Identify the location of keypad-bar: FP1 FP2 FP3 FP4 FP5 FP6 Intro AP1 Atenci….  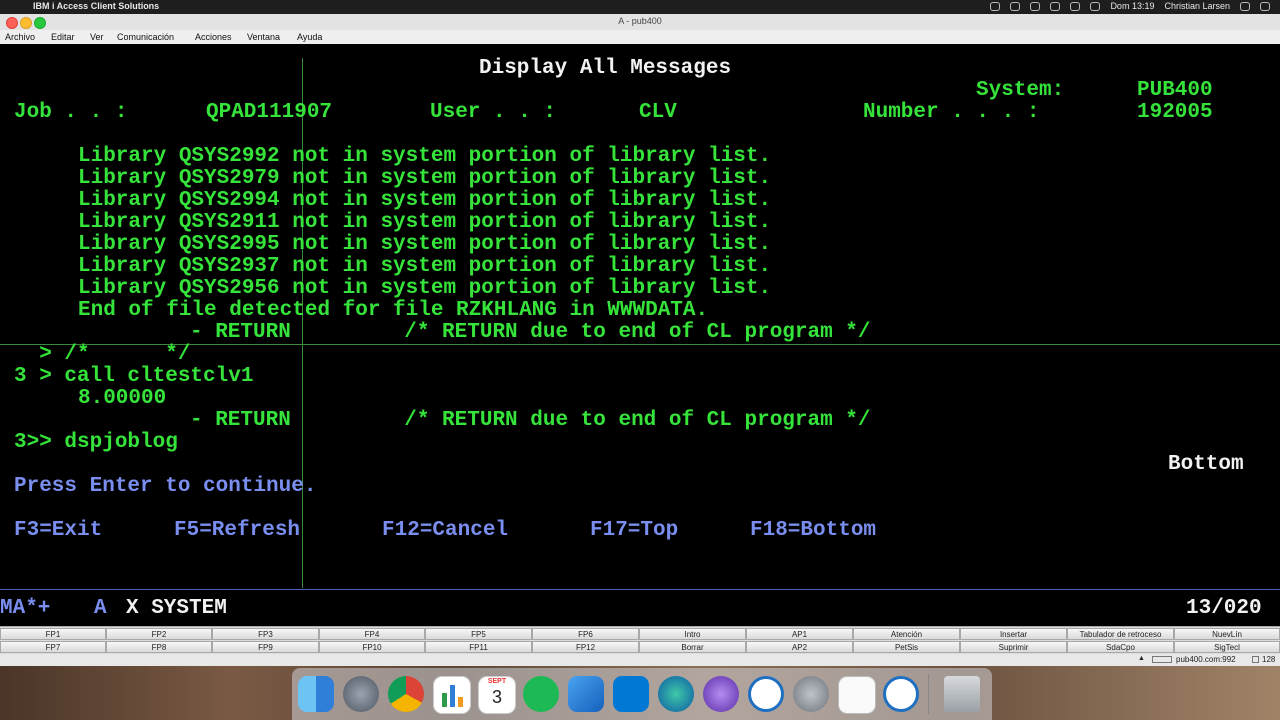
(640, 640).